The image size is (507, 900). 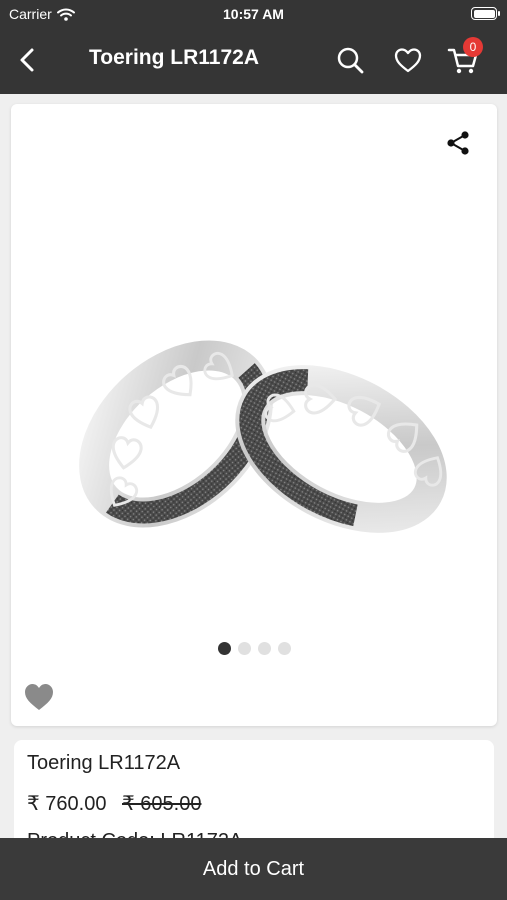 What do you see at coordinates (350, 60) in the screenshot?
I see `search-icon` at bounding box center [350, 60].